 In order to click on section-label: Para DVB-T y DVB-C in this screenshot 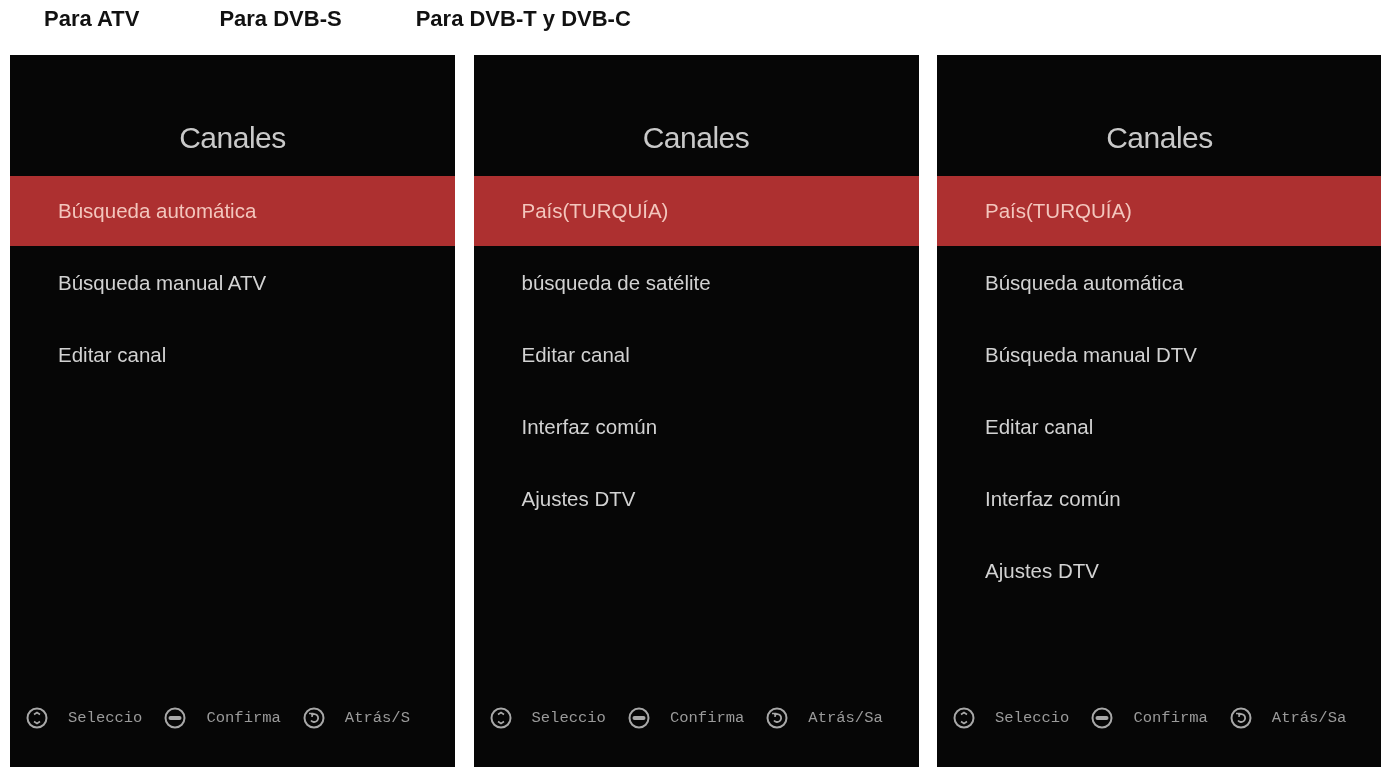, I will do `click(523, 19)`.